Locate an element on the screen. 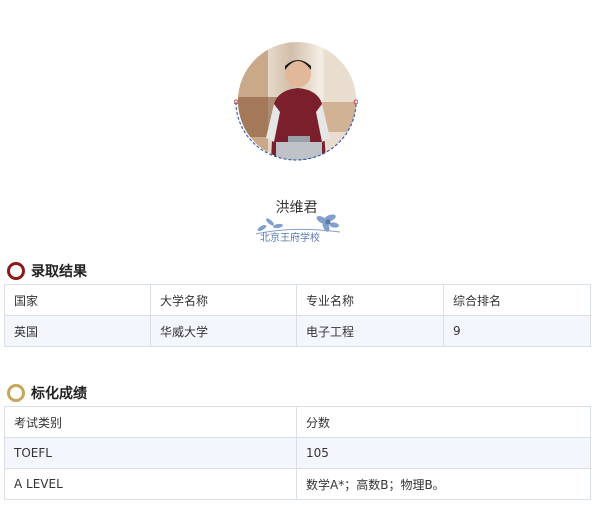  school-logo-text: 北京王府学校 is located at coordinates (290, 238).